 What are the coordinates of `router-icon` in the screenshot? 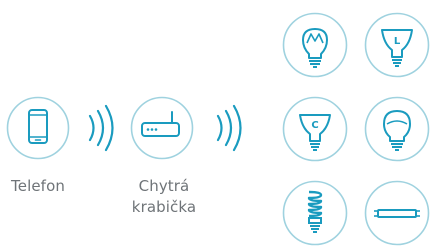 It's located at (162, 128).